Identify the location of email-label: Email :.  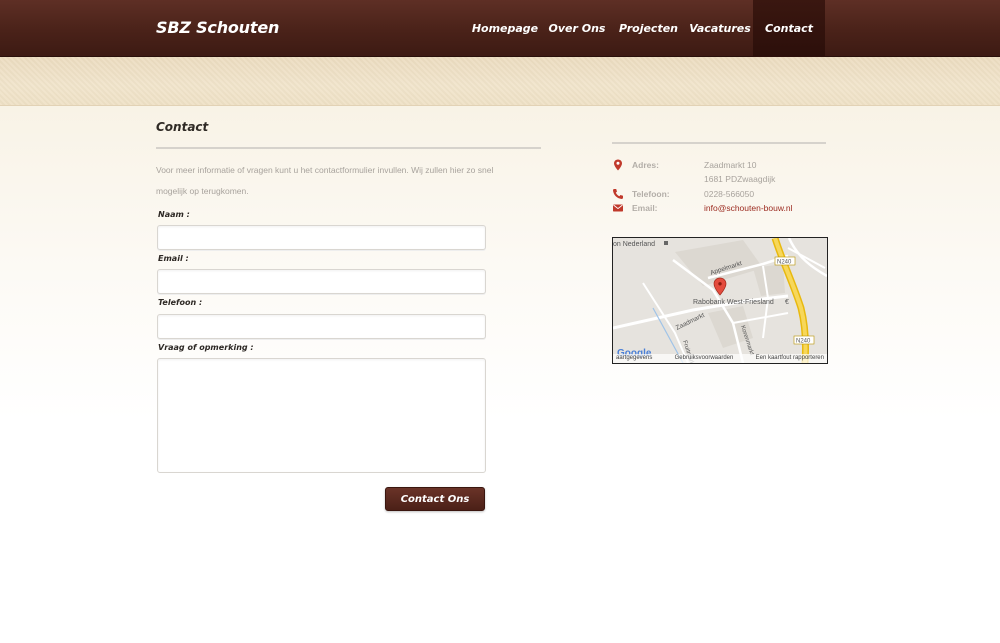
(173, 258).